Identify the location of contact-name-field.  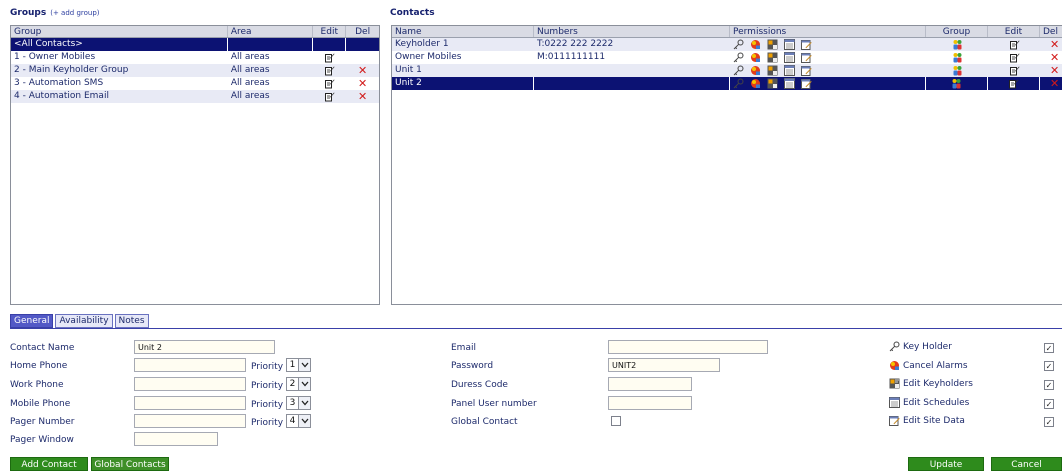
(204, 347).